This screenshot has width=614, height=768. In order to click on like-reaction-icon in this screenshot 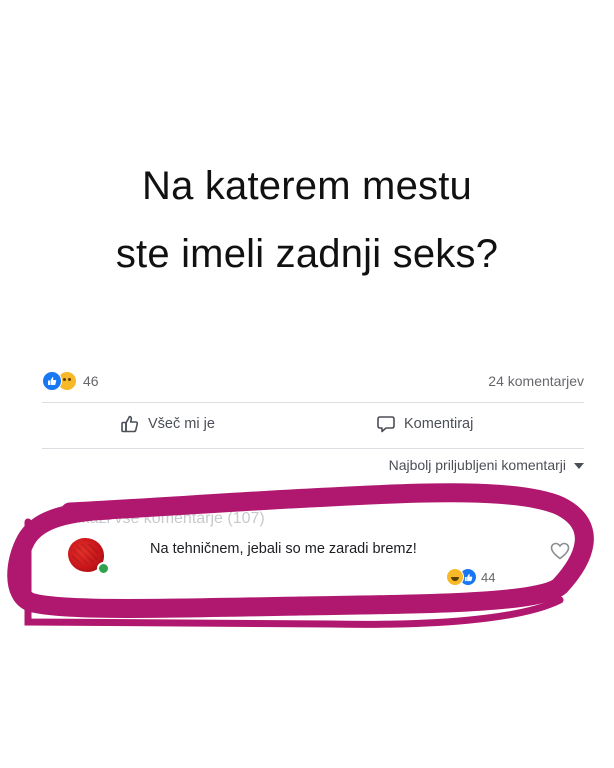, I will do `click(52, 381)`.